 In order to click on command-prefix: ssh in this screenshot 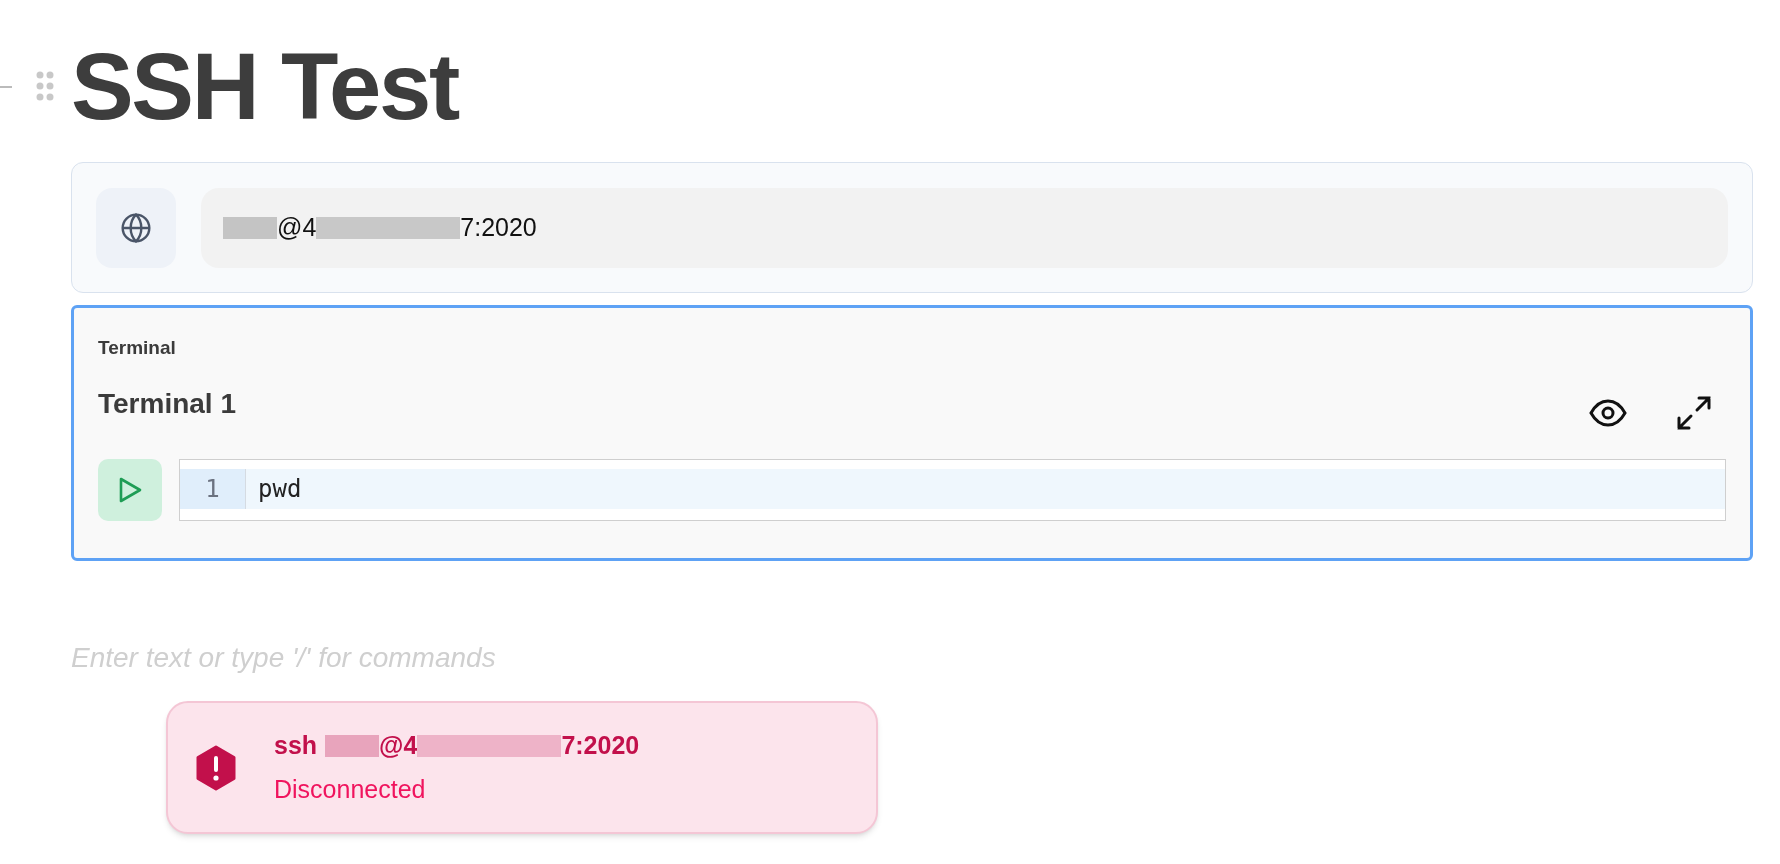, I will do `click(296, 745)`.